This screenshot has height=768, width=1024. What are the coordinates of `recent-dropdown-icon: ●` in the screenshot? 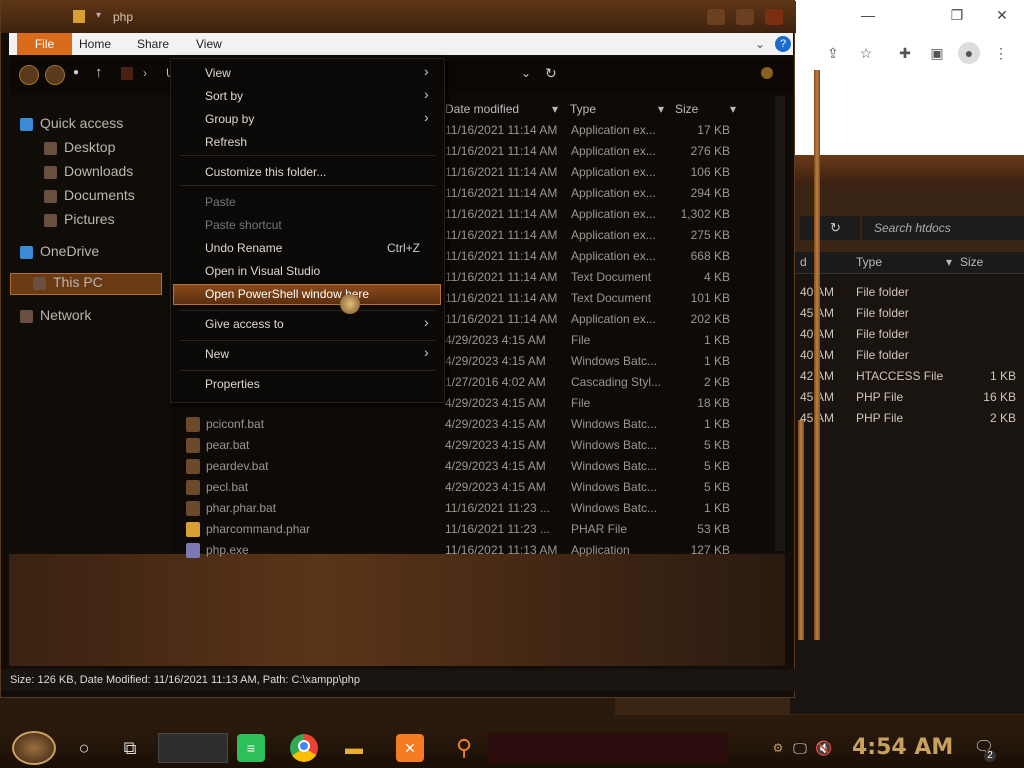 It's located at (76, 72).